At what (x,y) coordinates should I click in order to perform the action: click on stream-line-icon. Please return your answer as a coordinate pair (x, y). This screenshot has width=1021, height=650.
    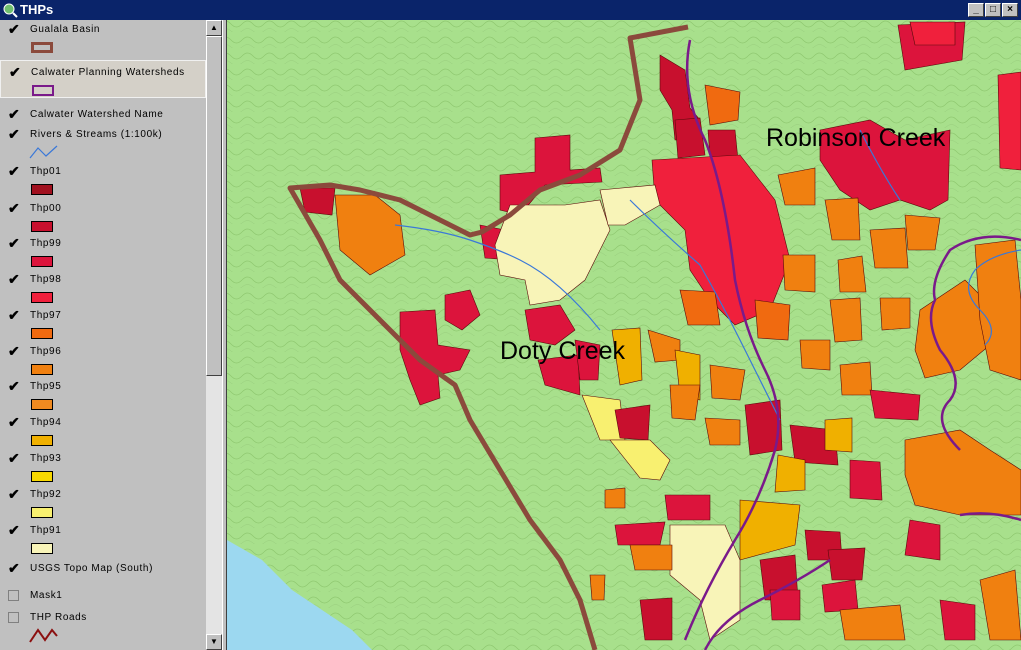
    Looking at the image, I should click on (43, 152).